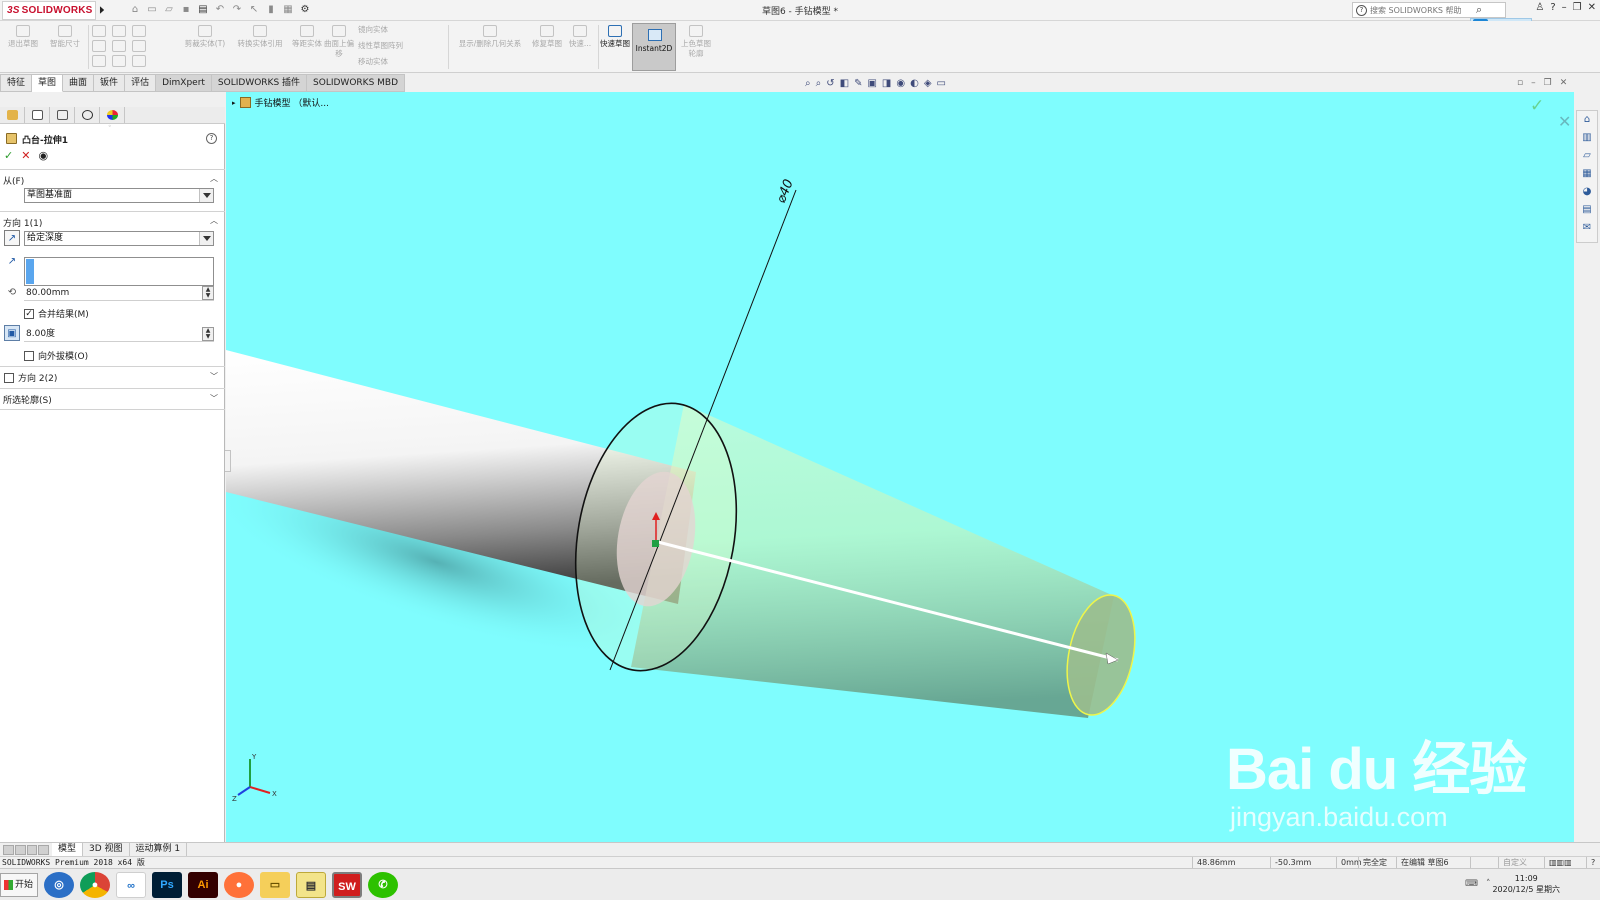 This screenshot has width=1600, height=900. What do you see at coordinates (8, 157) in the screenshot?
I see `ok-button: ✓` at bounding box center [8, 157].